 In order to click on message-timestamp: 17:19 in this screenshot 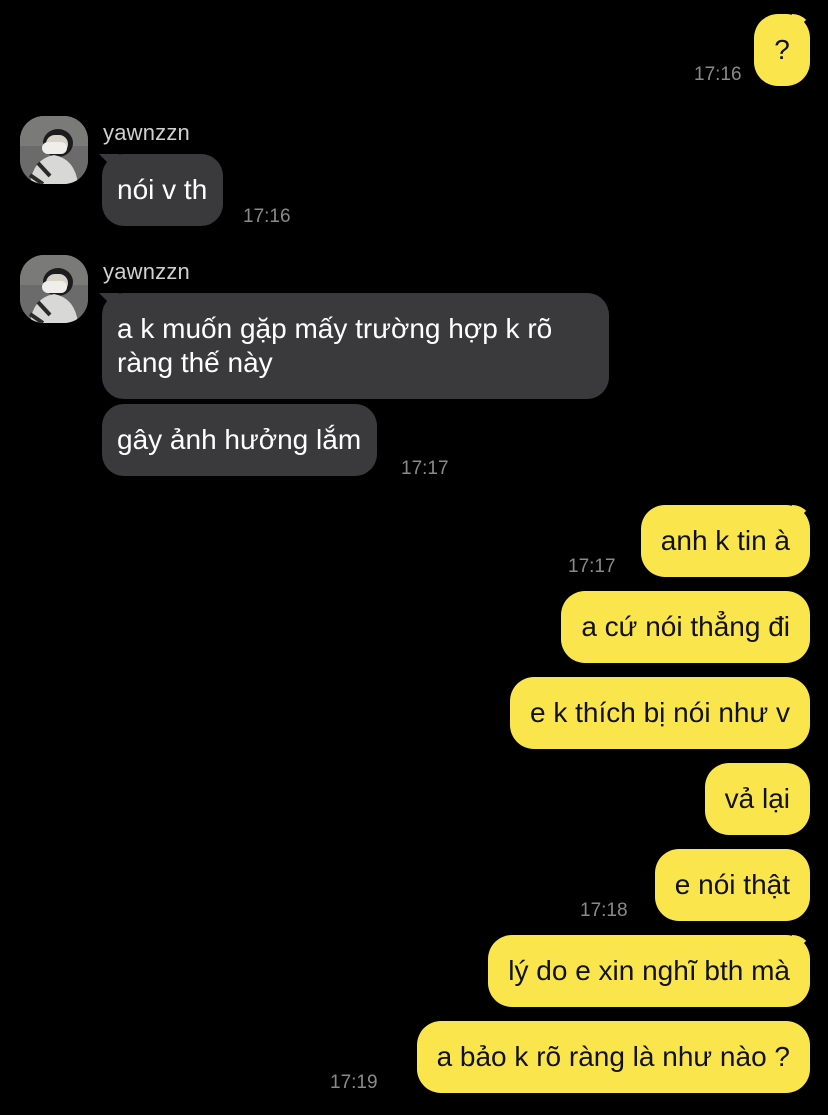, I will do `click(354, 1082)`.